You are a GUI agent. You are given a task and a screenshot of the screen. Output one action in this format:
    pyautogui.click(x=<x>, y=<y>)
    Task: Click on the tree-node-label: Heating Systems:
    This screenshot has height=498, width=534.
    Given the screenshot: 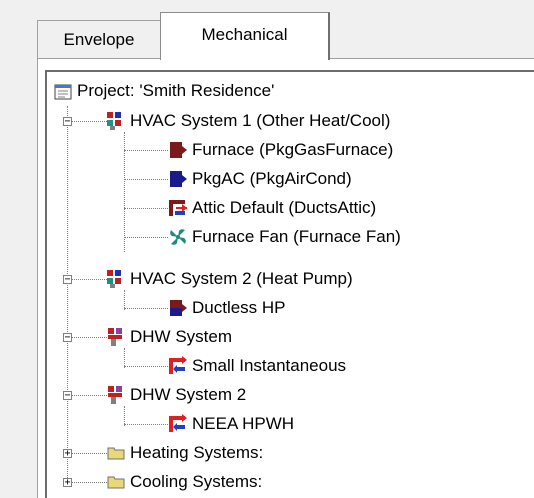 What is the action you would take?
    pyautogui.click(x=197, y=452)
    